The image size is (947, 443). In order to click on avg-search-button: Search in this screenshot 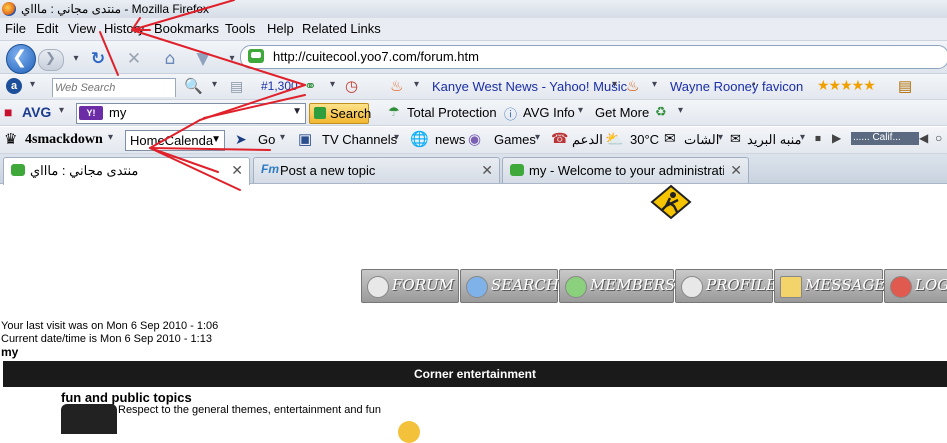, I will do `click(340, 113)`.